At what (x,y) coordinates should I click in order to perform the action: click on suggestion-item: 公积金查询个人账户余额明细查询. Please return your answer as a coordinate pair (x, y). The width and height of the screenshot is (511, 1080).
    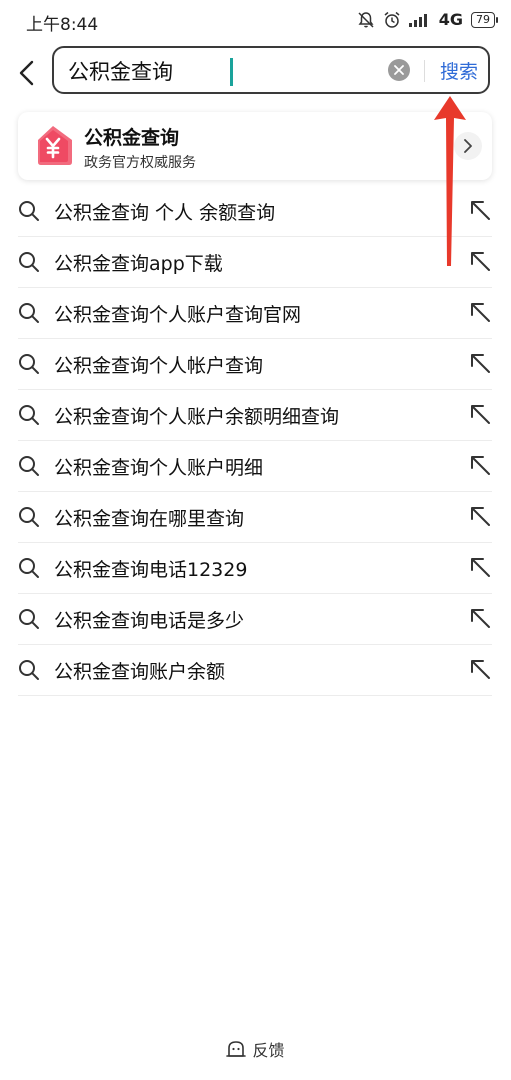
    Looking at the image, I should click on (255, 415).